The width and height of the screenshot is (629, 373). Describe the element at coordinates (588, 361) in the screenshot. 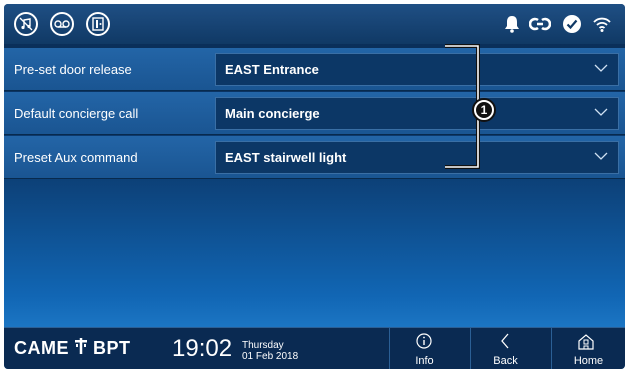

I see `home-label: Home` at that location.